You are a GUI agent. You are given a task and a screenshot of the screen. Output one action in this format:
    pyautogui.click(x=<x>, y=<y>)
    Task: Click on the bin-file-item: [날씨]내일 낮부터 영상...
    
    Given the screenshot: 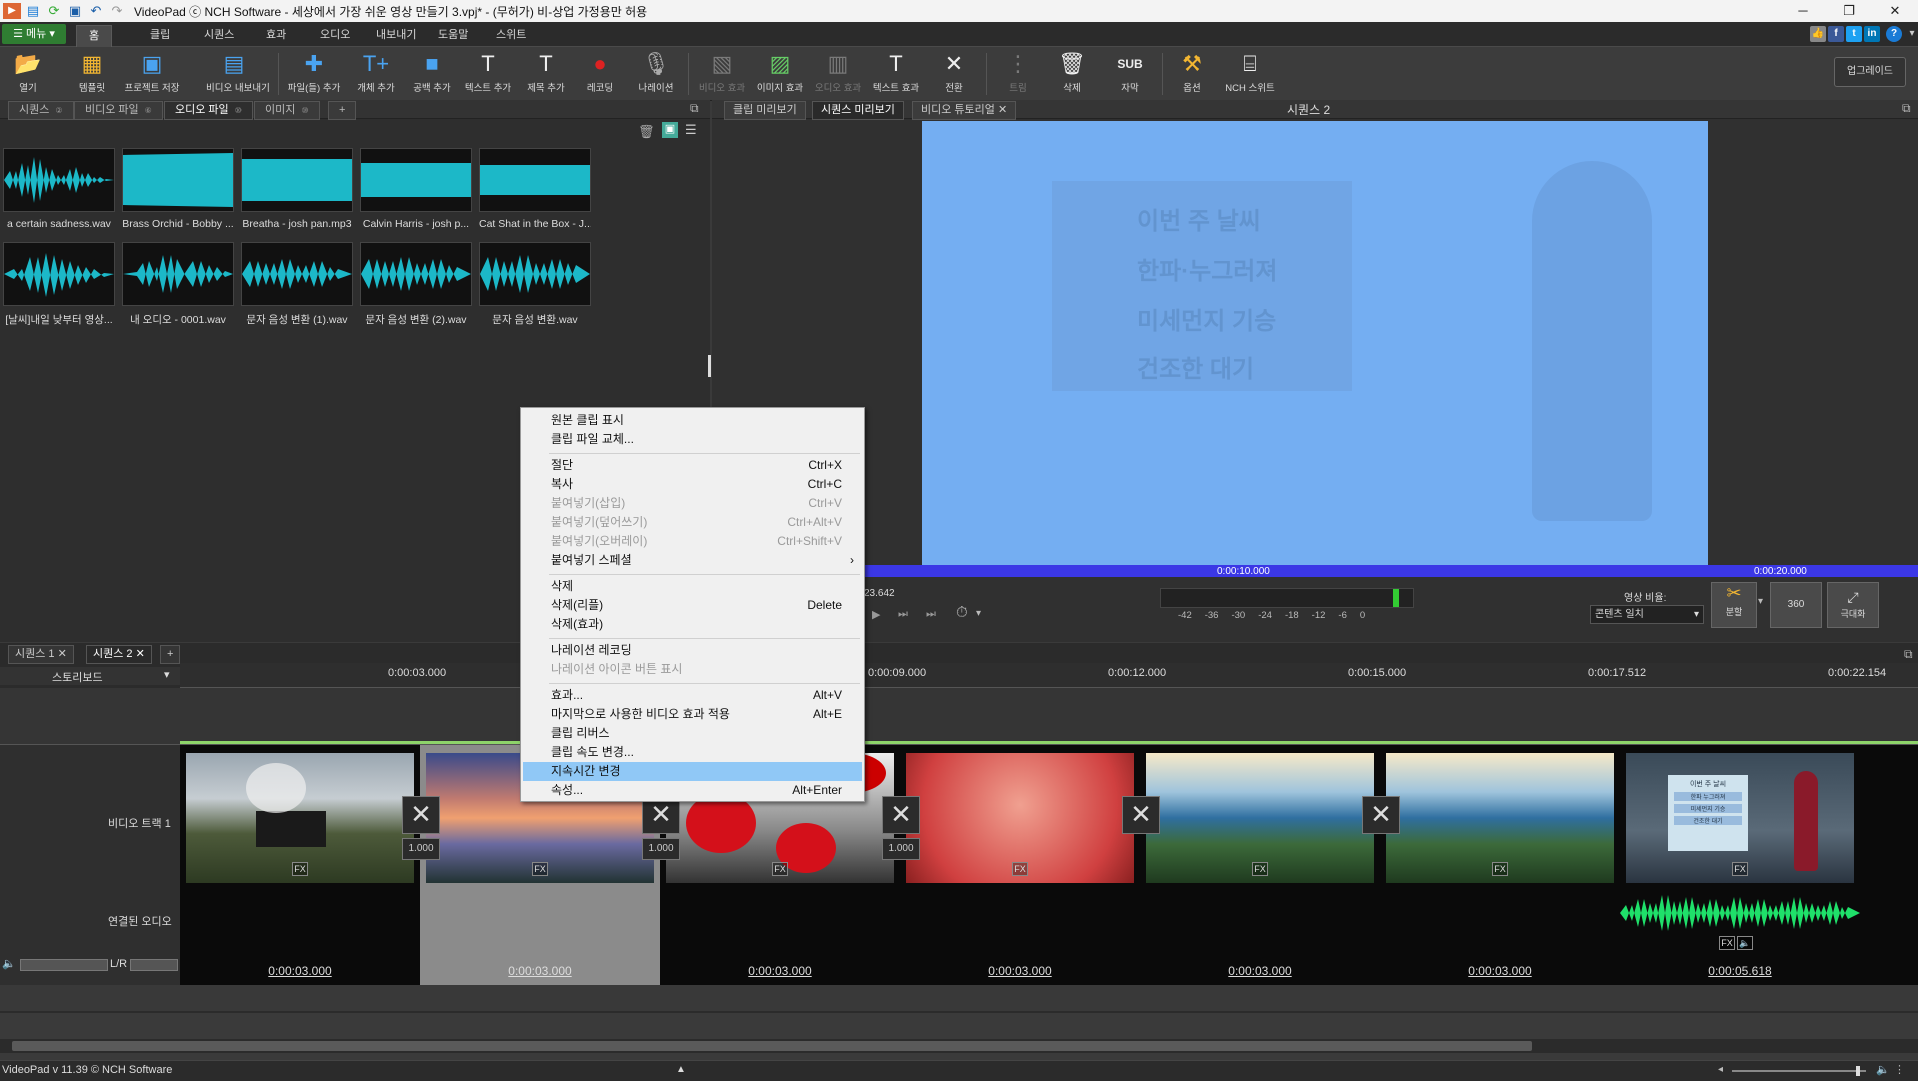 What is the action you would take?
    pyautogui.click(x=59, y=284)
    